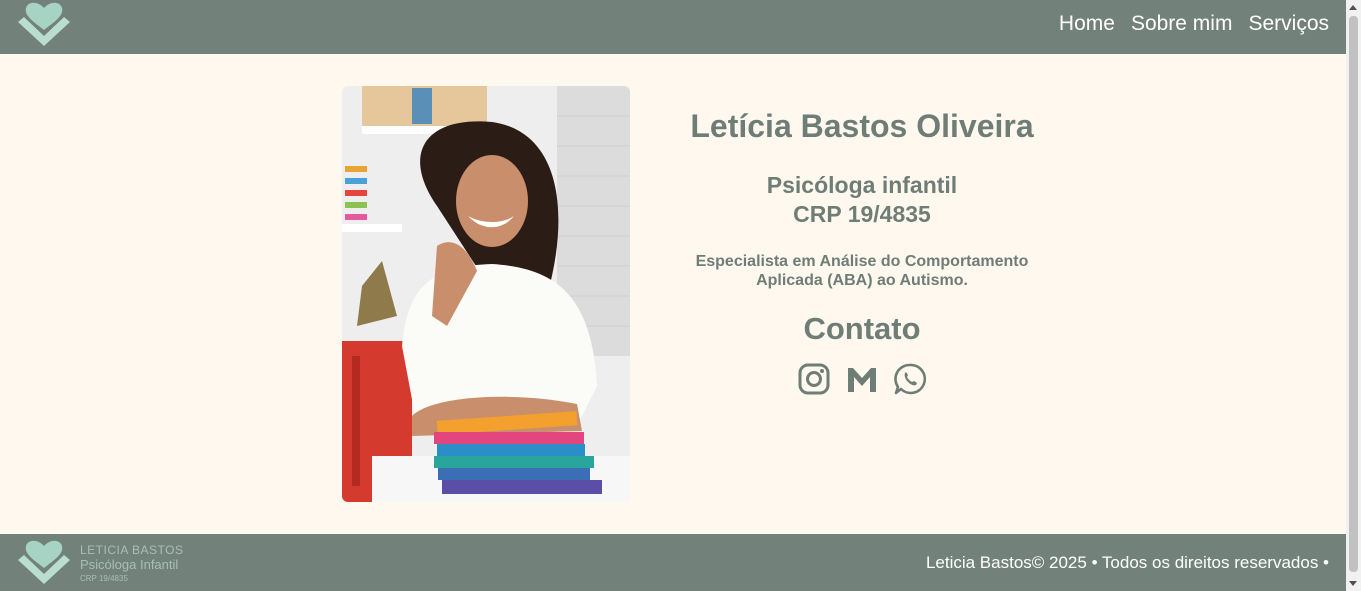  I want to click on whatsapp-icon, so click(910, 379).